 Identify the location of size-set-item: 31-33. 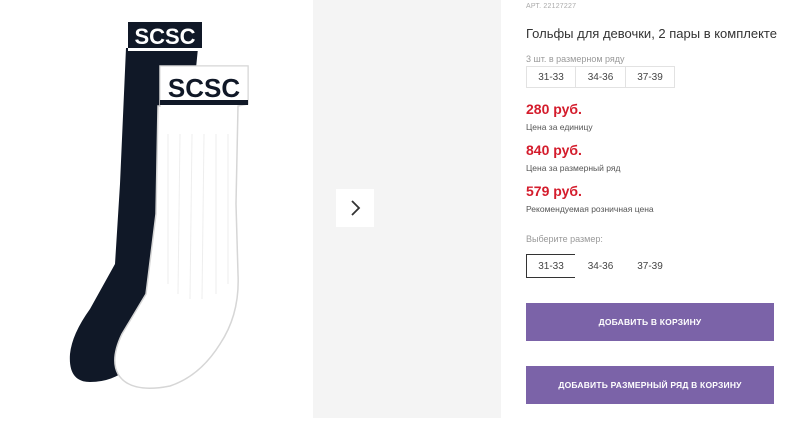
(551, 77).